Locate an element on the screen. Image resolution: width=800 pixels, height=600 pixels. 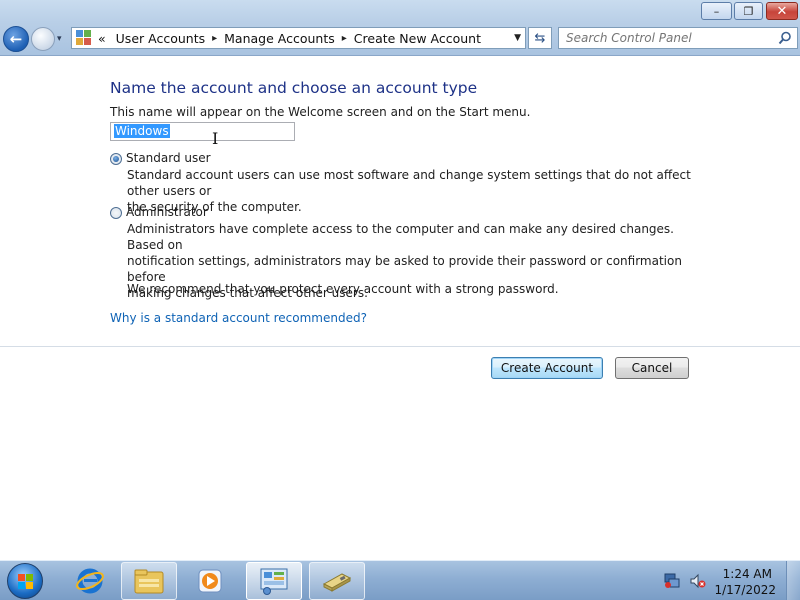
account-name-value: Windows is located at coordinates (142, 131).